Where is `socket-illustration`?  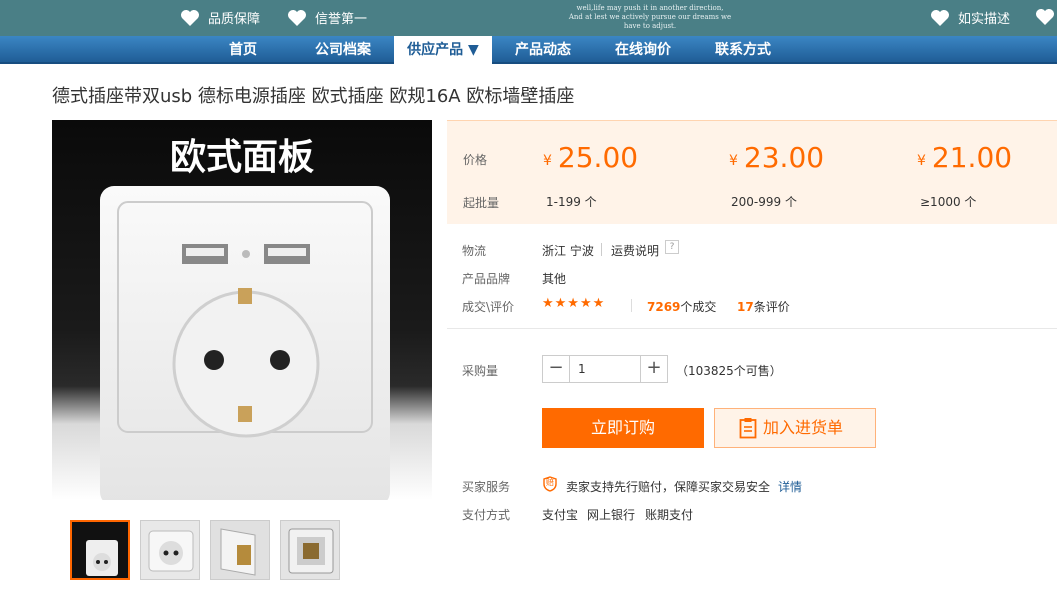 socket-illustration is located at coordinates (245, 343).